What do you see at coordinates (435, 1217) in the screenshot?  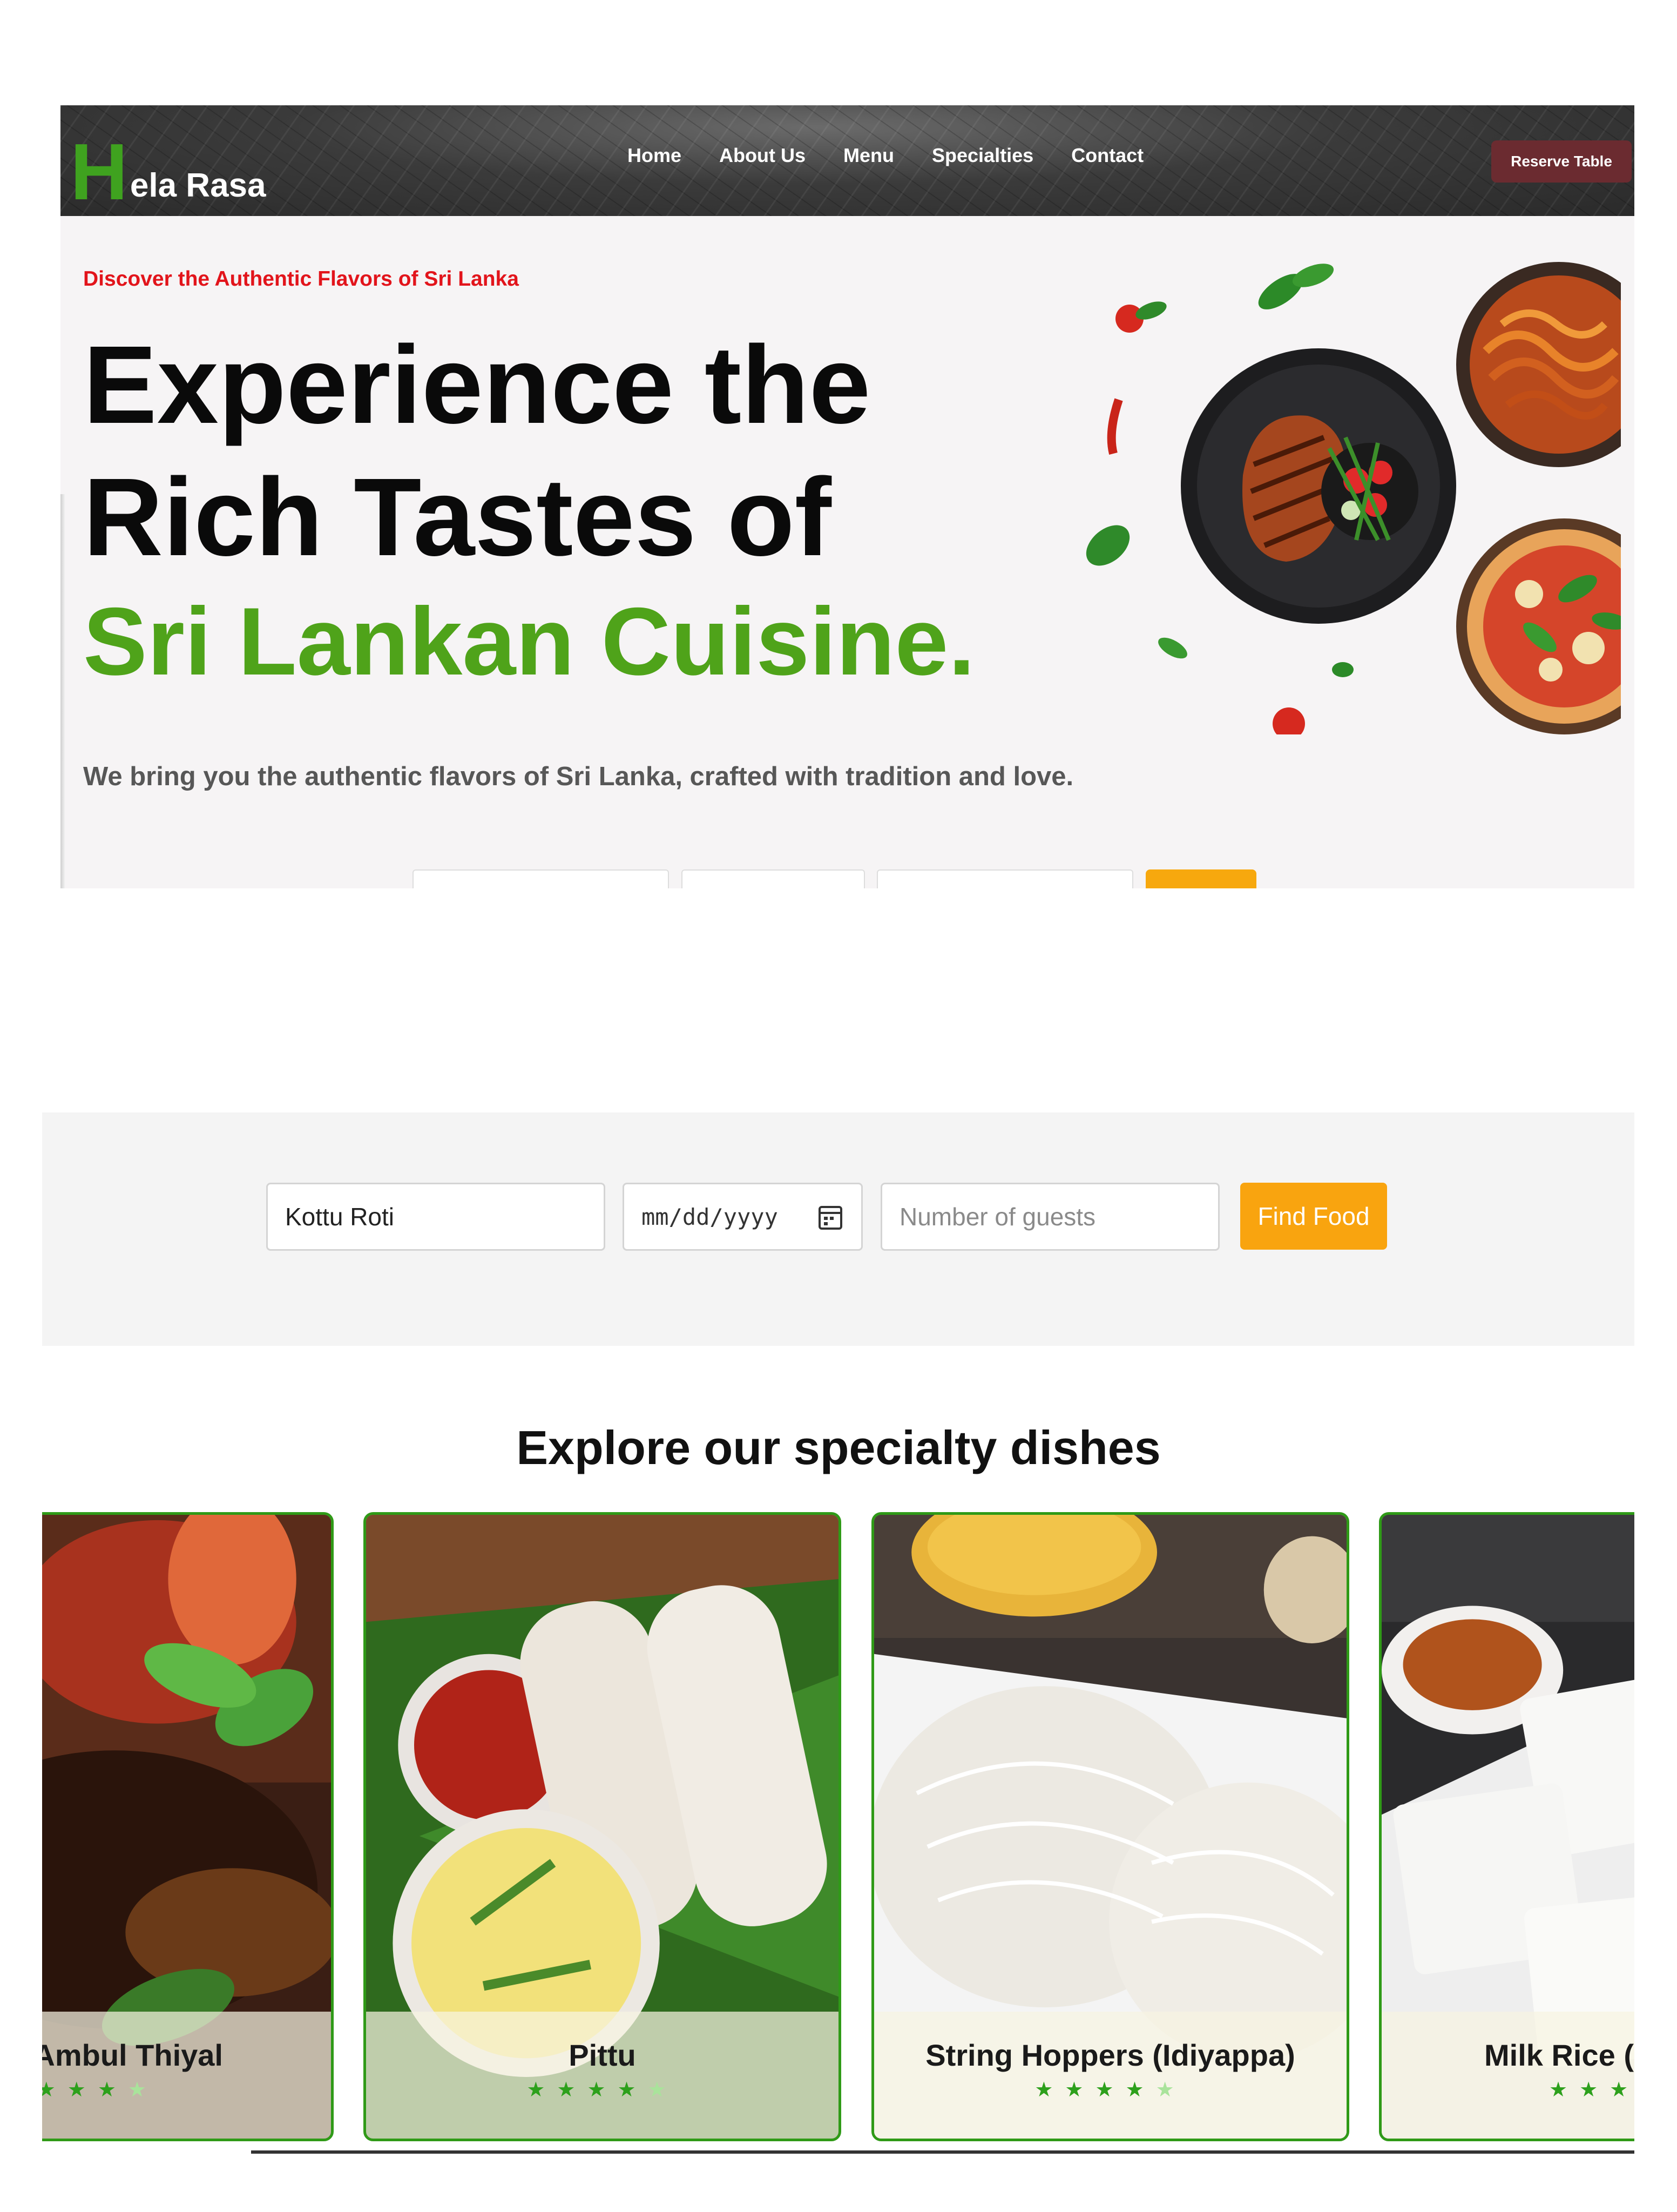 I see `dish-input: Kottu Roti` at bounding box center [435, 1217].